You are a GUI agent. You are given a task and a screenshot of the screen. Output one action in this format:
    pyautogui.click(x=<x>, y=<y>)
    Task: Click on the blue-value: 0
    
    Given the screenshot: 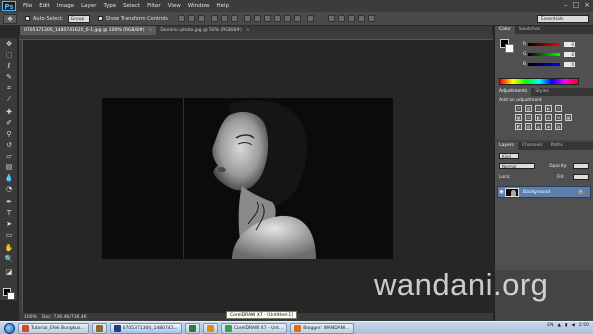 What is the action you would take?
    pyautogui.click(x=569, y=64)
    